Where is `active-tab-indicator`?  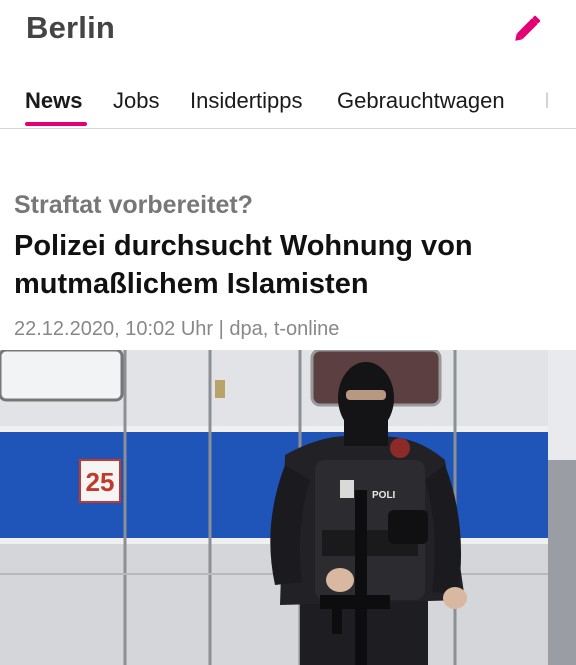 active-tab-indicator is located at coordinates (56, 124).